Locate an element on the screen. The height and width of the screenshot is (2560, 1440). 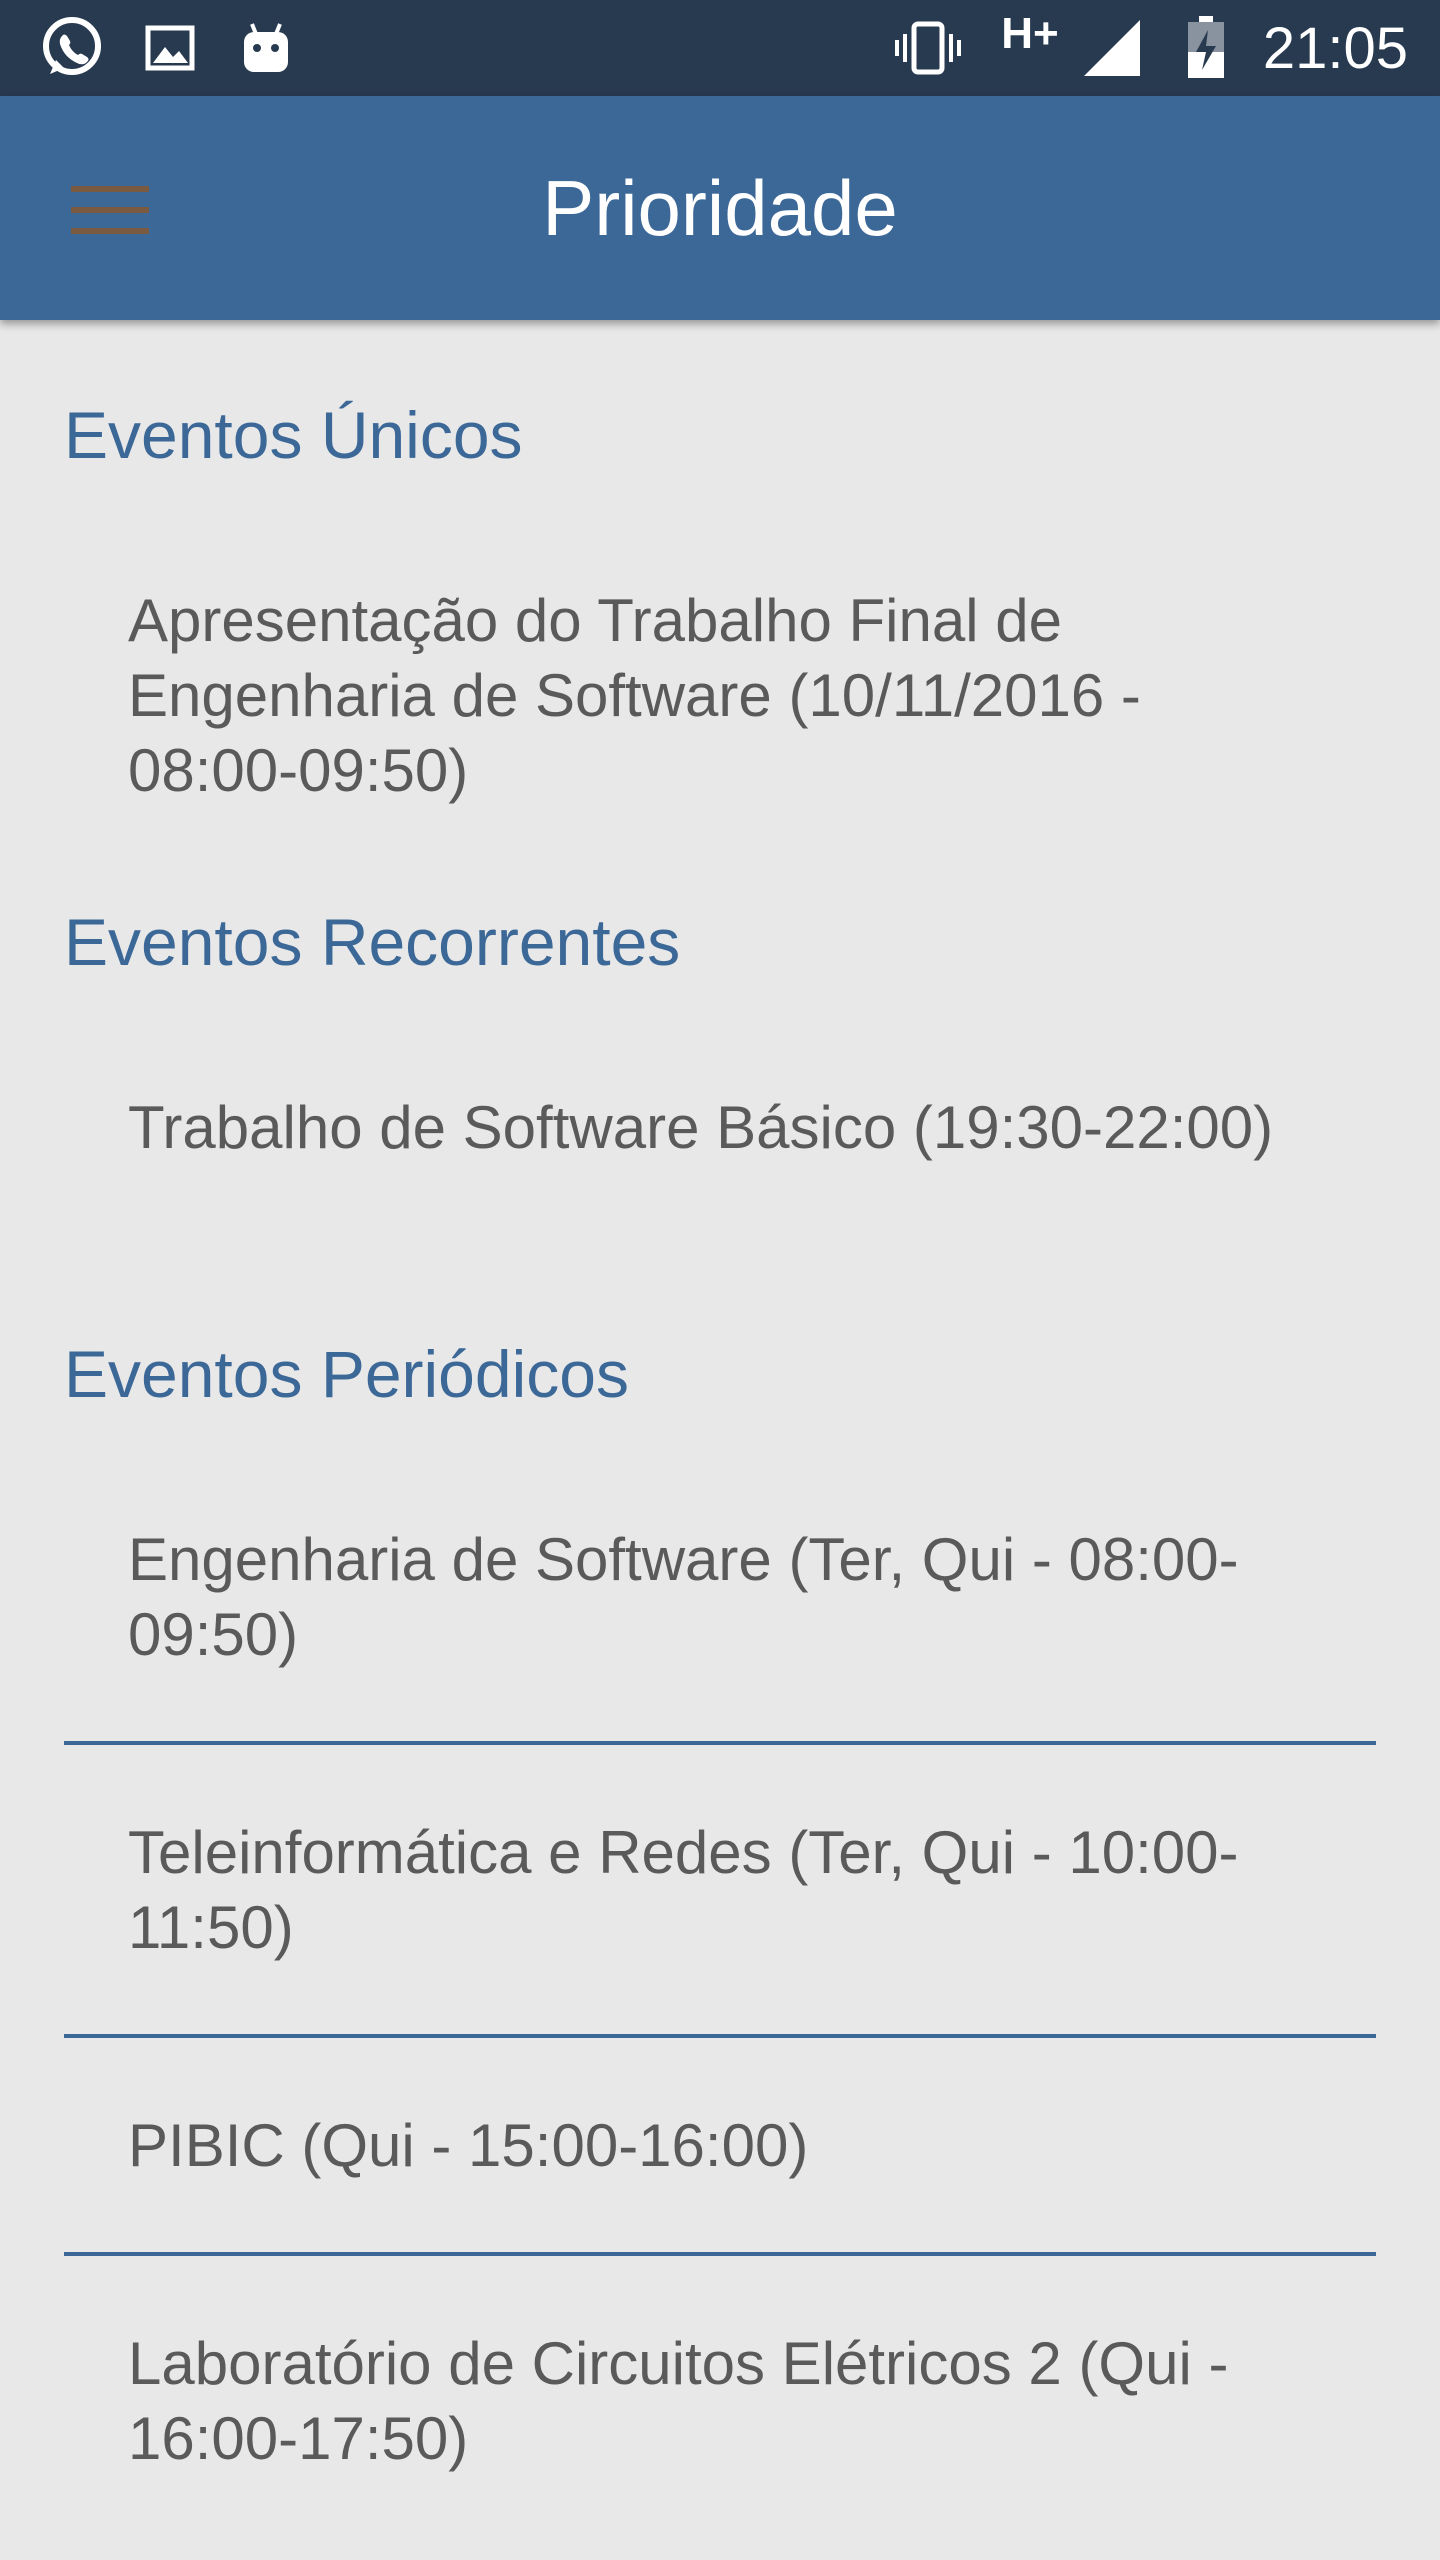
whatsapp-icon is located at coordinates (72, 48).